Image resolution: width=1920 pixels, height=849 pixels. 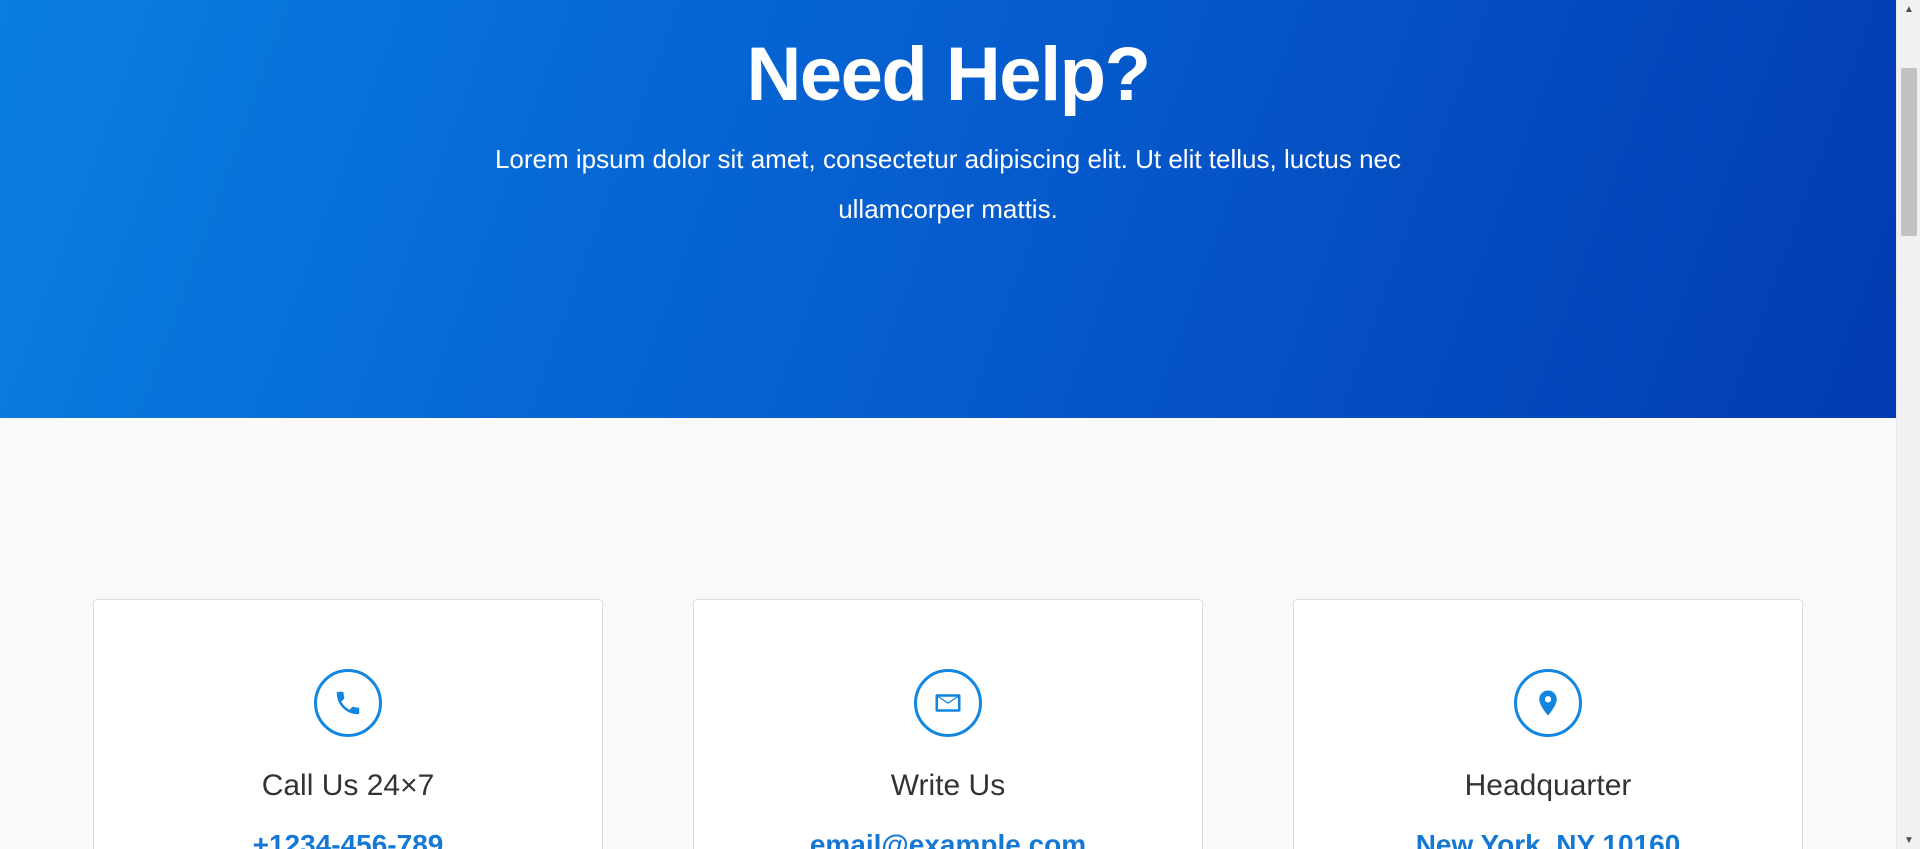 What do you see at coordinates (948, 703) in the screenshot?
I see `envelope-icon` at bounding box center [948, 703].